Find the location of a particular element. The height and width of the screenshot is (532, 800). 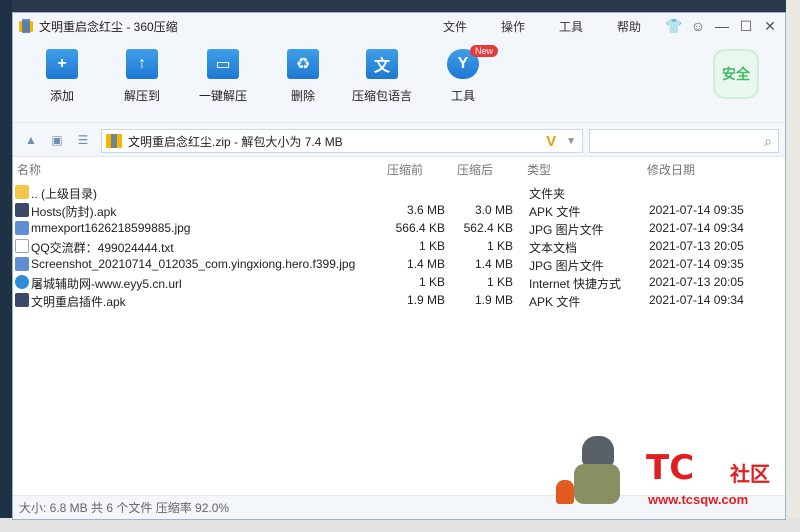

list-view-icon: ☰ is located at coordinates (83, 140).